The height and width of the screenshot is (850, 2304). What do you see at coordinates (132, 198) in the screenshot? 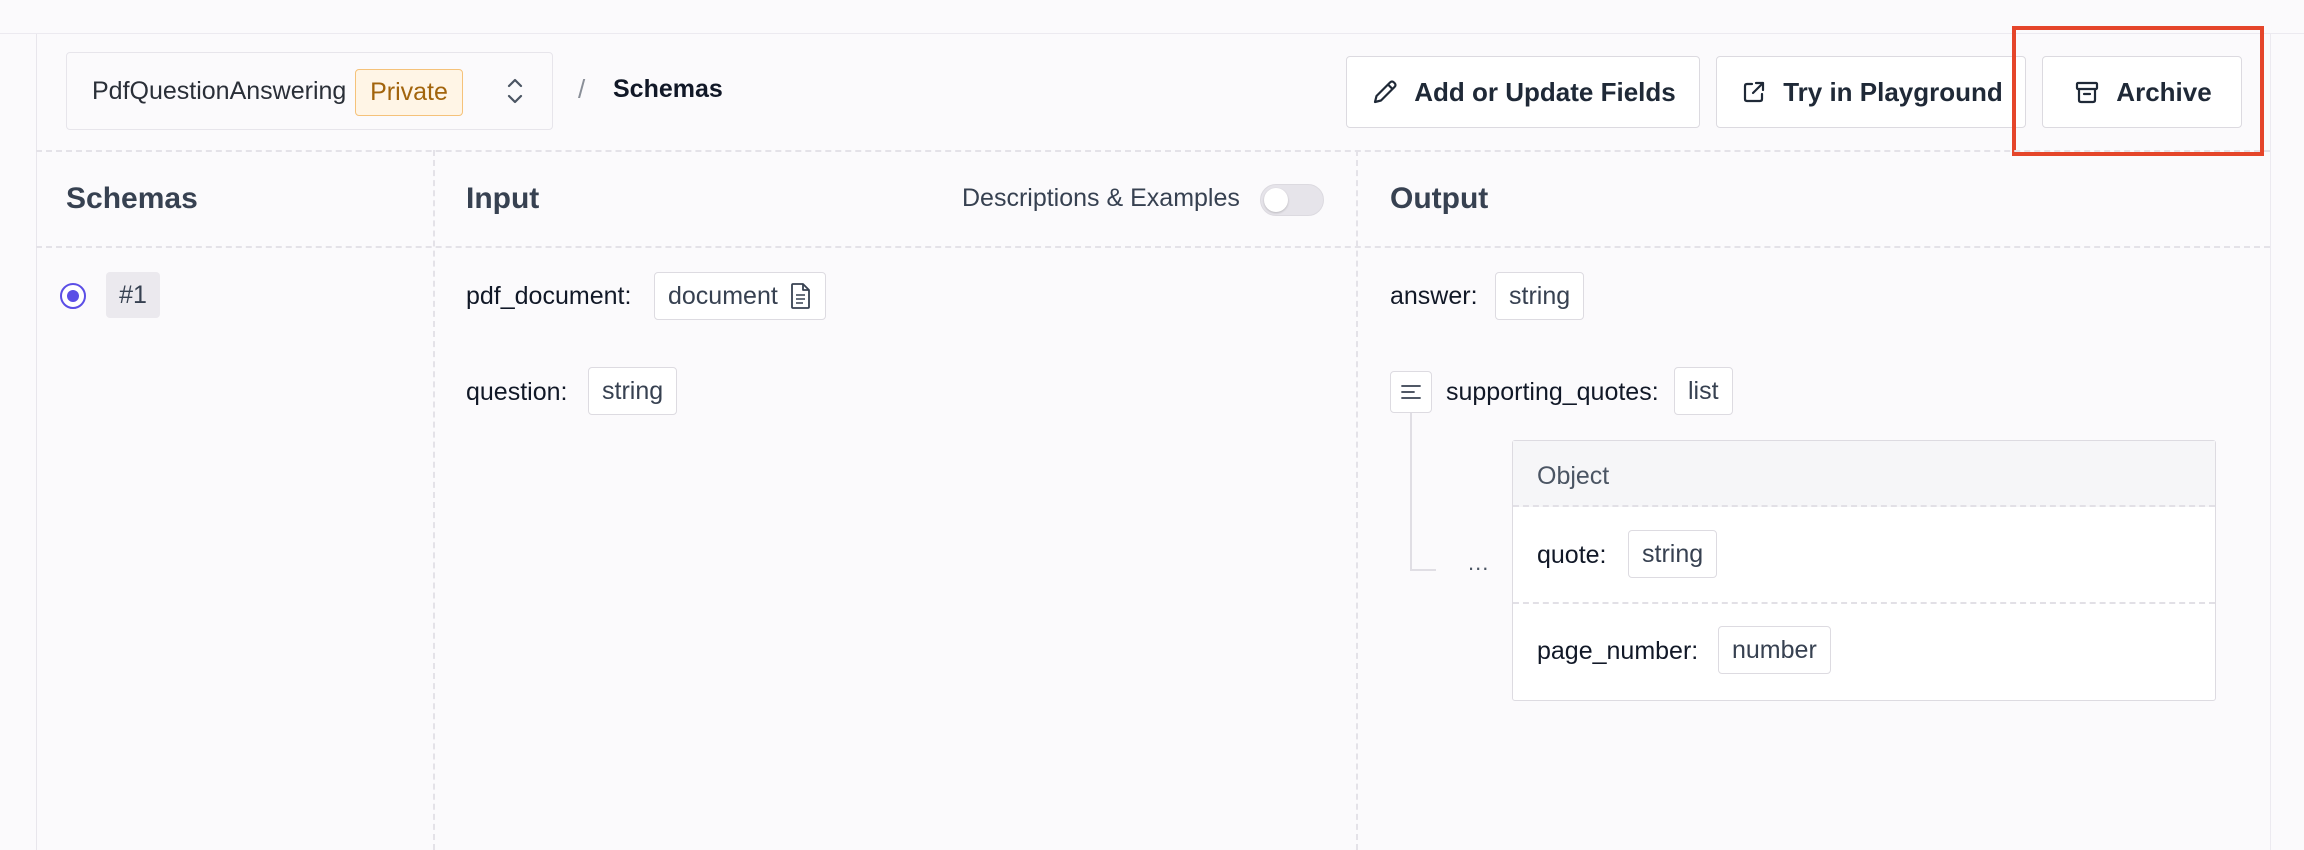
I see `schemas-panel-title: Schemas` at bounding box center [132, 198].